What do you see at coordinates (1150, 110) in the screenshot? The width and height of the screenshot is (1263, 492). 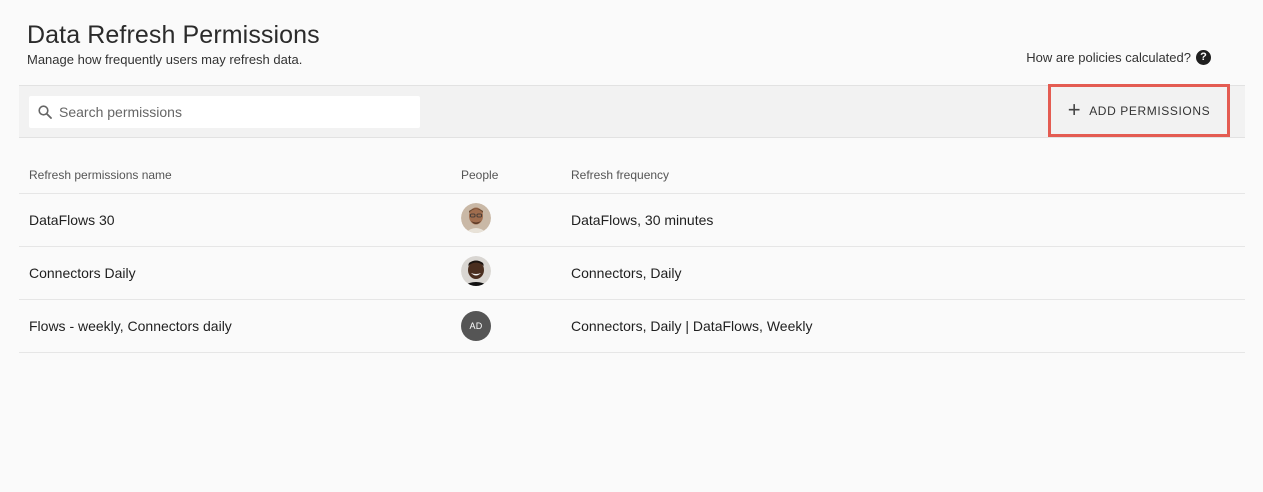 I see `add-permissions-label: ADD PERMISSIONS` at bounding box center [1150, 110].